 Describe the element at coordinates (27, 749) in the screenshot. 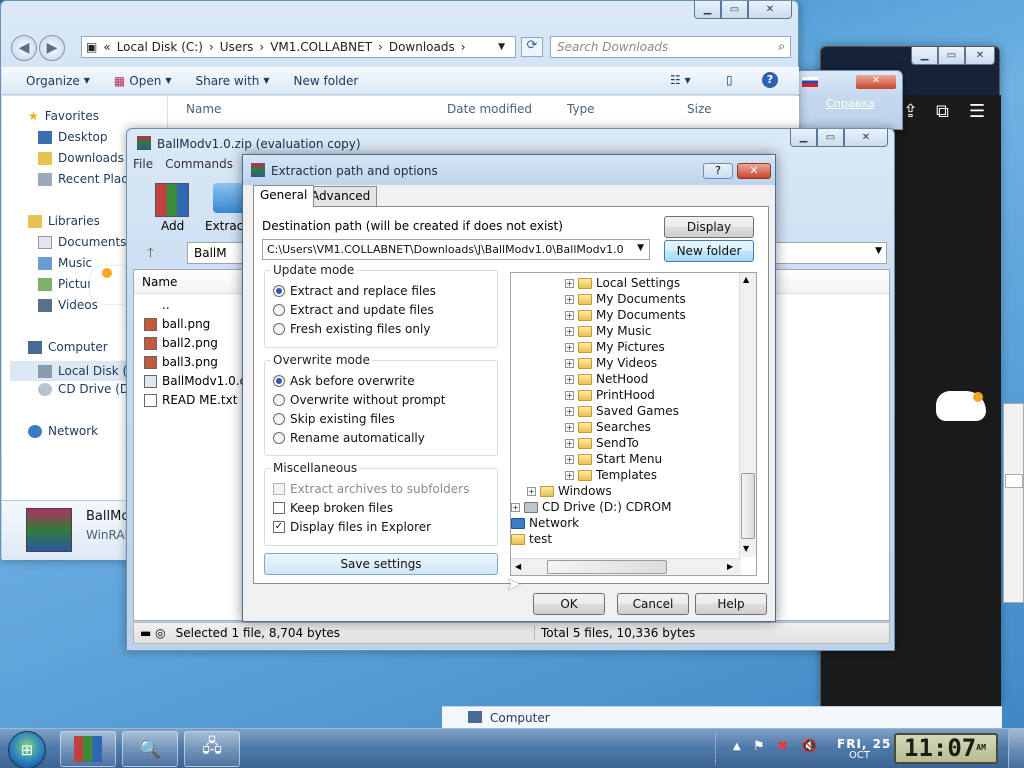

I see `start-button: ⊞` at that location.